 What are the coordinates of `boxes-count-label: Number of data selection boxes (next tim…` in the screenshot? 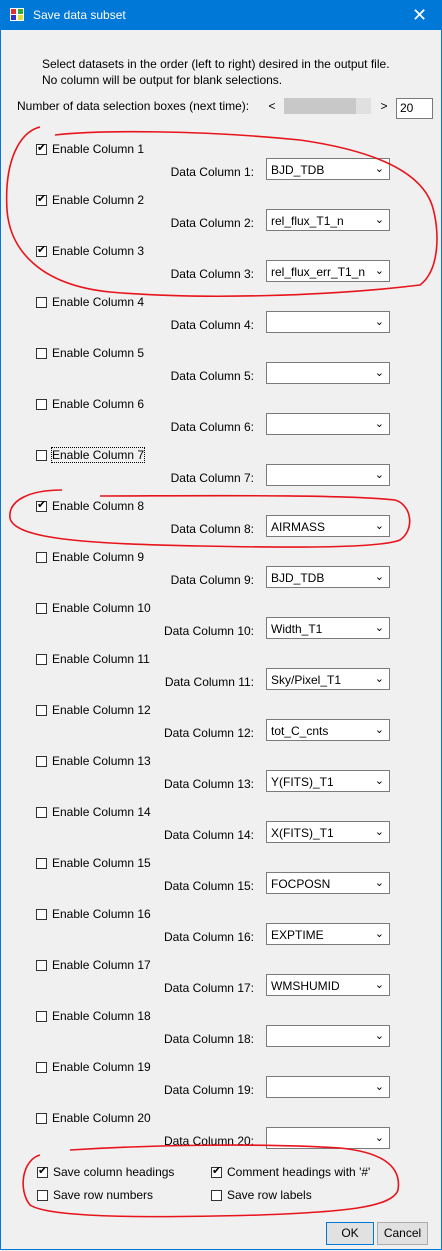 It's located at (133, 106).